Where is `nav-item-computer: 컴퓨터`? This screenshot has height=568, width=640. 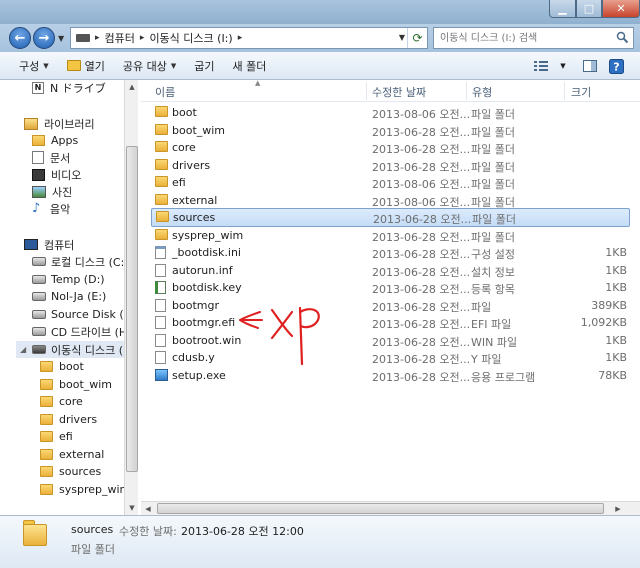
nav-item-computer: 컴퓨터 is located at coordinates (49, 244).